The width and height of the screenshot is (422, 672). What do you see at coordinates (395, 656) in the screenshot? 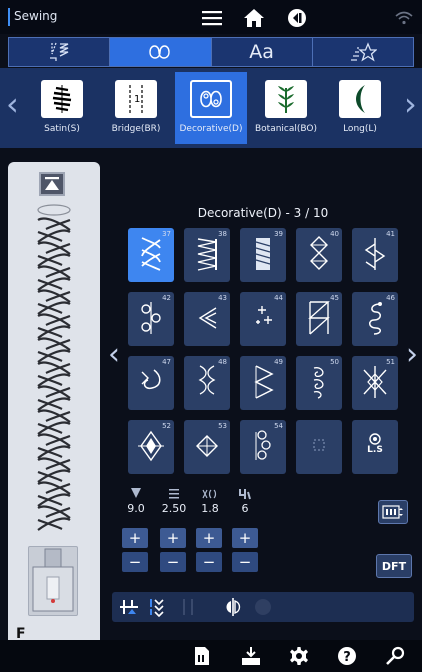
I see `wrench-icon` at bounding box center [395, 656].